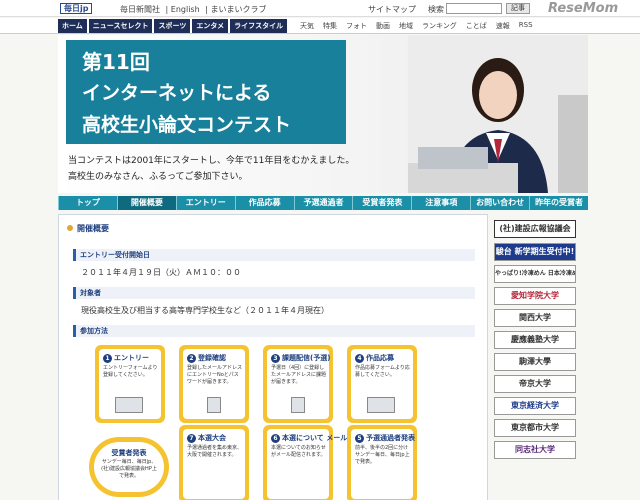 The width and height of the screenshot is (640, 500). I want to click on hero-description-line1: 当コンテストは2001年にスタートし、今年で11年目をむかえました。, so click(211, 161).